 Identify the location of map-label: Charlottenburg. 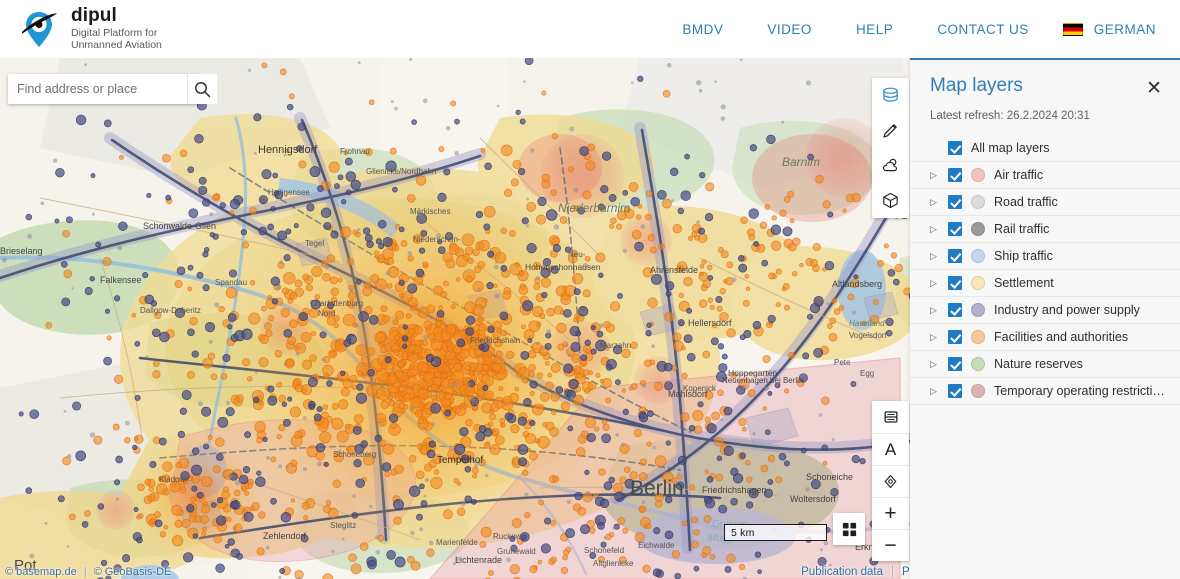
(336, 303).